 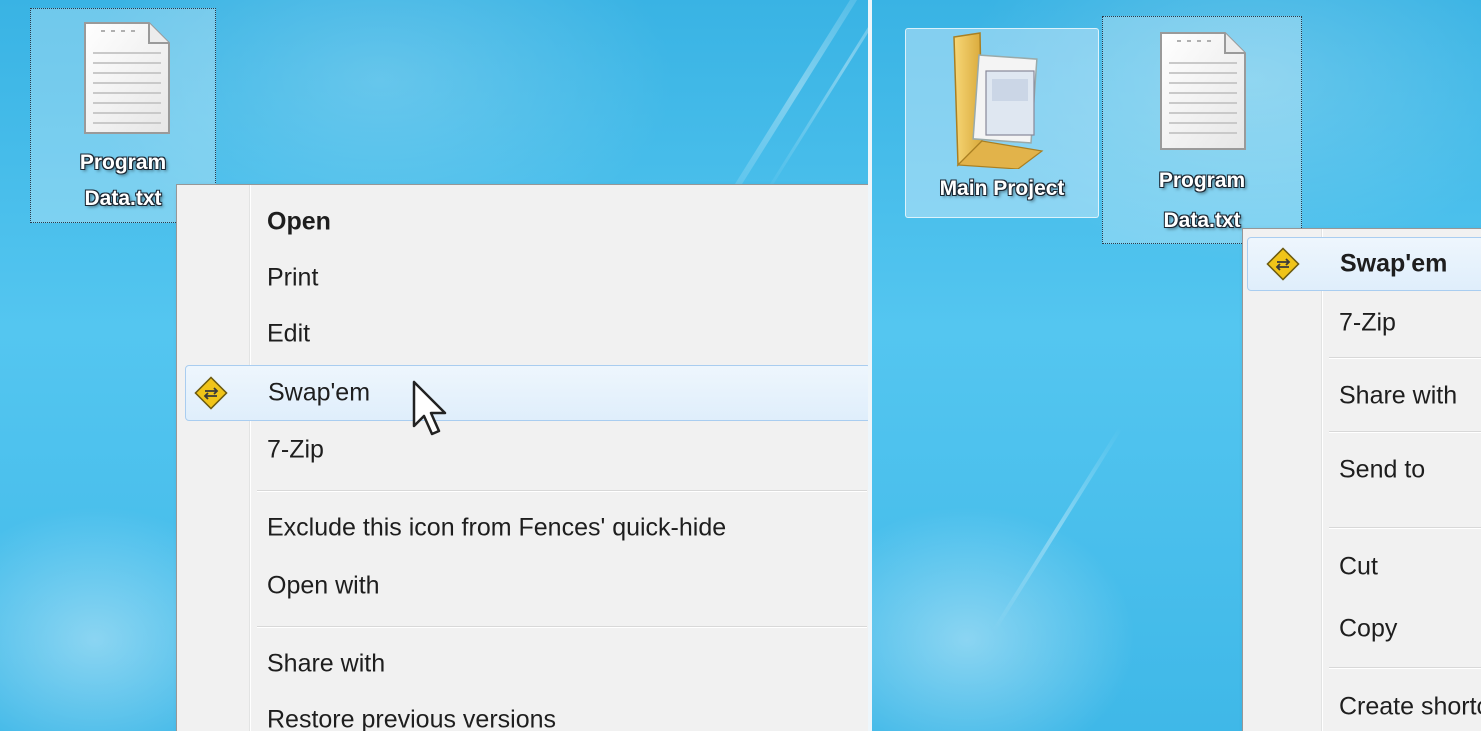 I want to click on menu-item-edit: Edit, so click(x=524, y=334).